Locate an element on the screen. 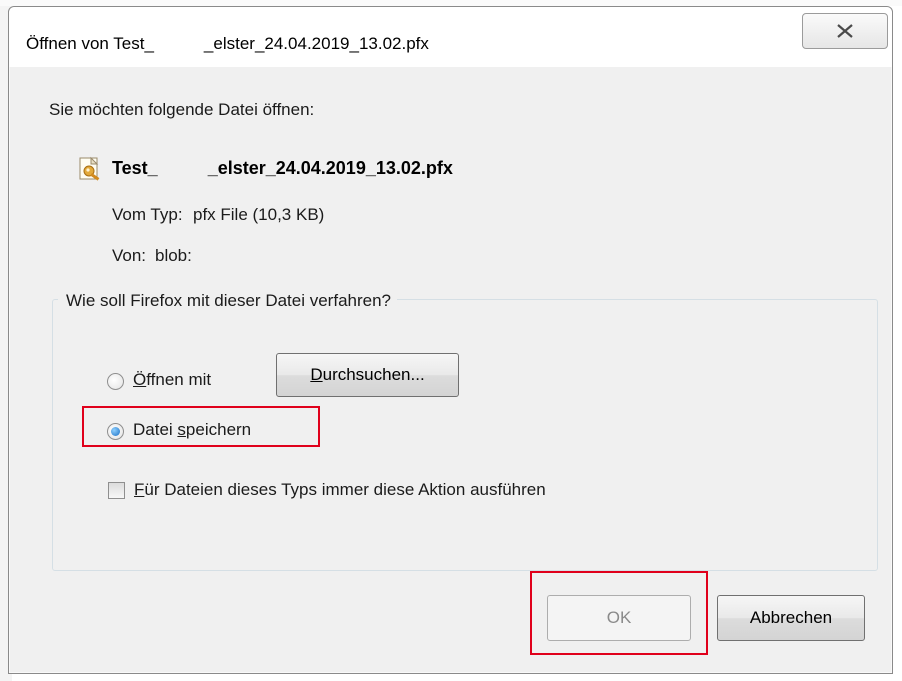 Image resolution: width=902 pixels, height=681 pixels. file-source-value: blob: is located at coordinates (173, 255).